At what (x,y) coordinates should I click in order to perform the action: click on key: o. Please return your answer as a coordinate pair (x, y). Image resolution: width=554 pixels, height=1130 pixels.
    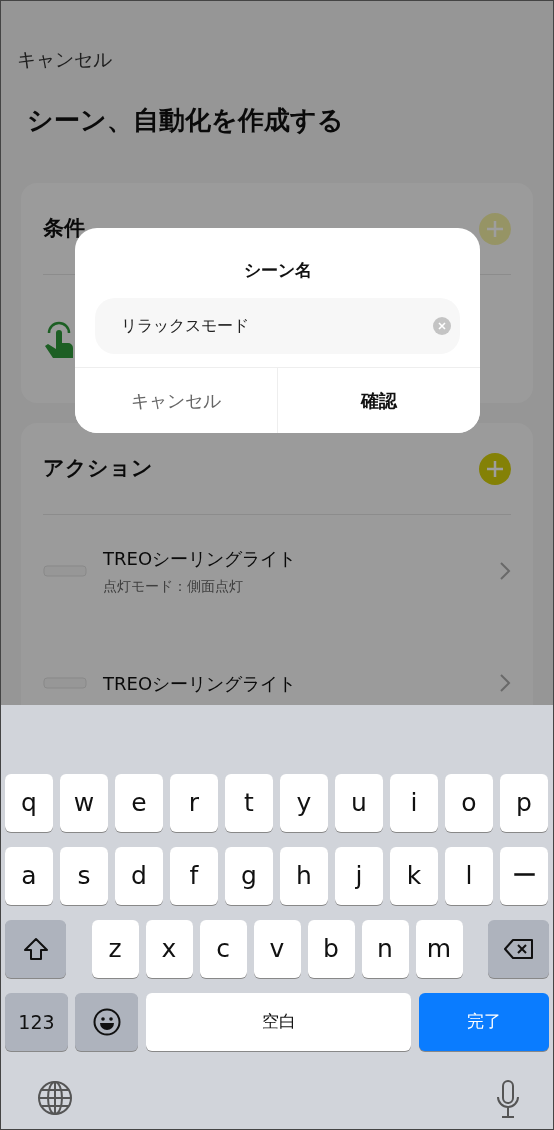
    Looking at the image, I should click on (469, 803).